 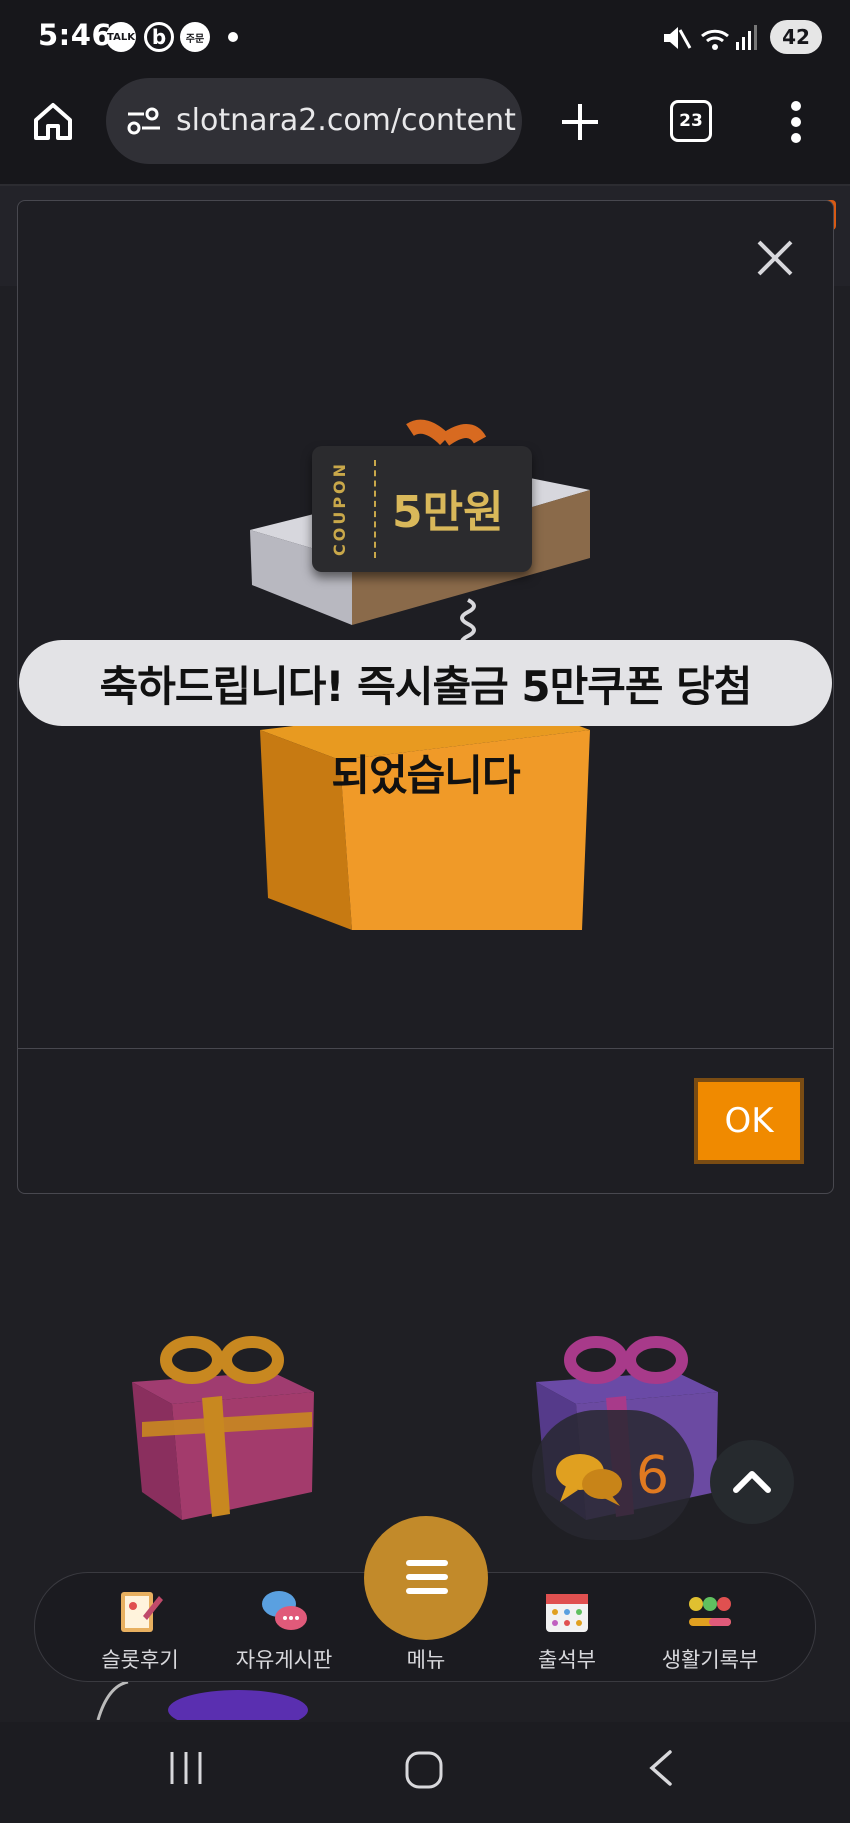 I want to click on home-icon, so click(x=53, y=121).